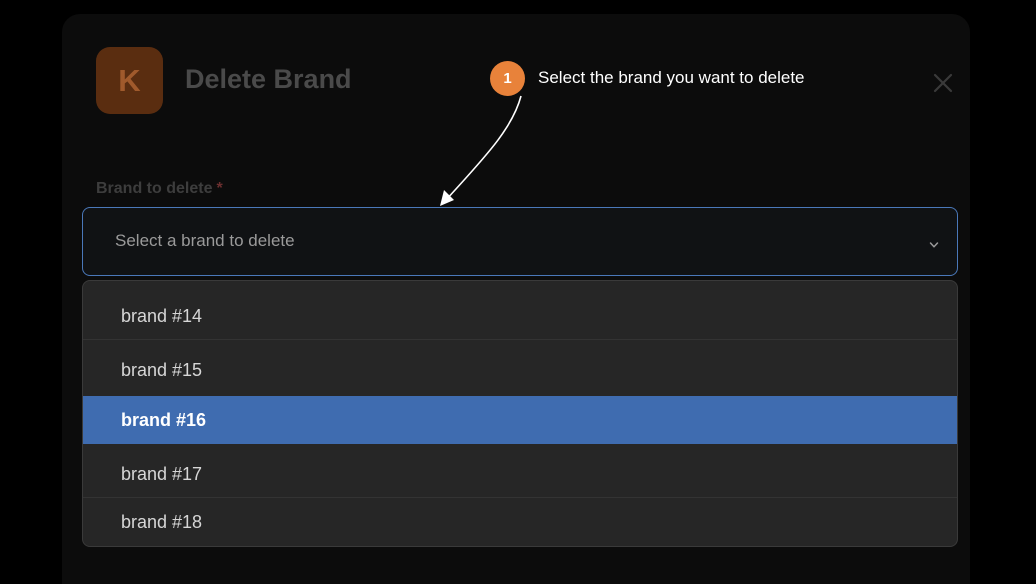 This screenshot has width=1036, height=584. I want to click on callout-text: Select the brand you want to delete, so click(671, 77).